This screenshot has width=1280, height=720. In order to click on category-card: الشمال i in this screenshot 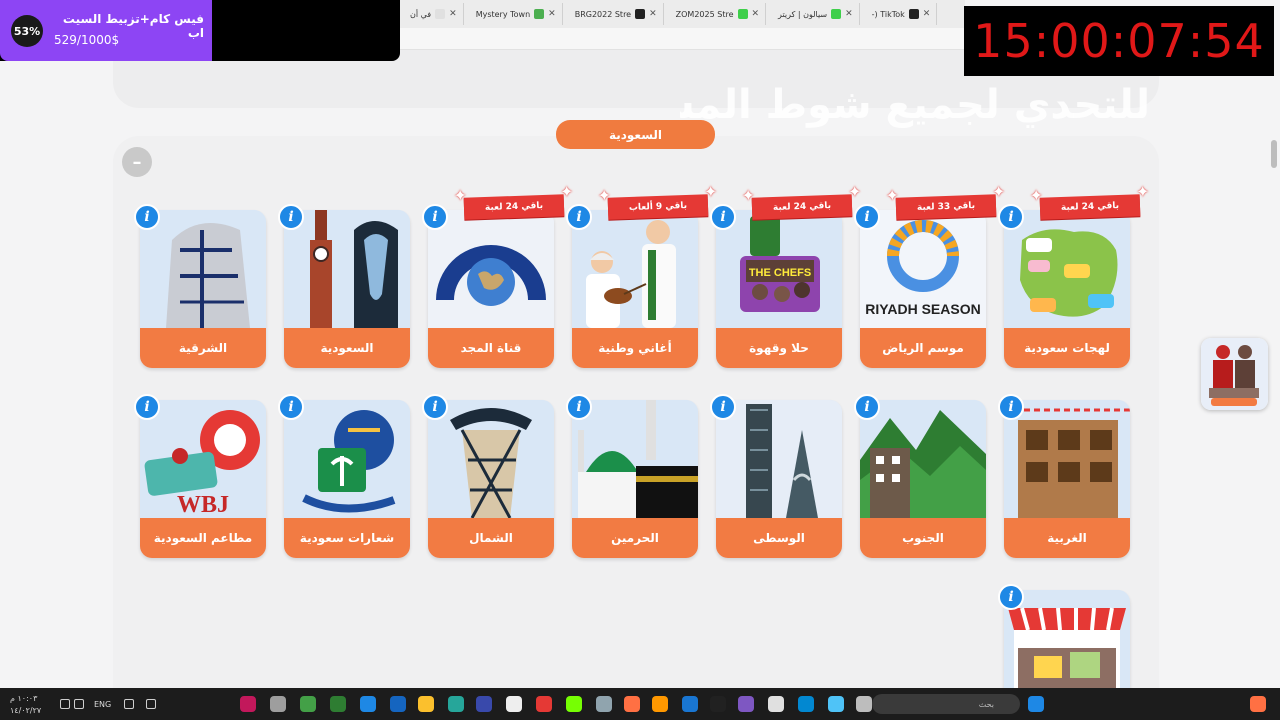, I will do `click(488, 476)`.